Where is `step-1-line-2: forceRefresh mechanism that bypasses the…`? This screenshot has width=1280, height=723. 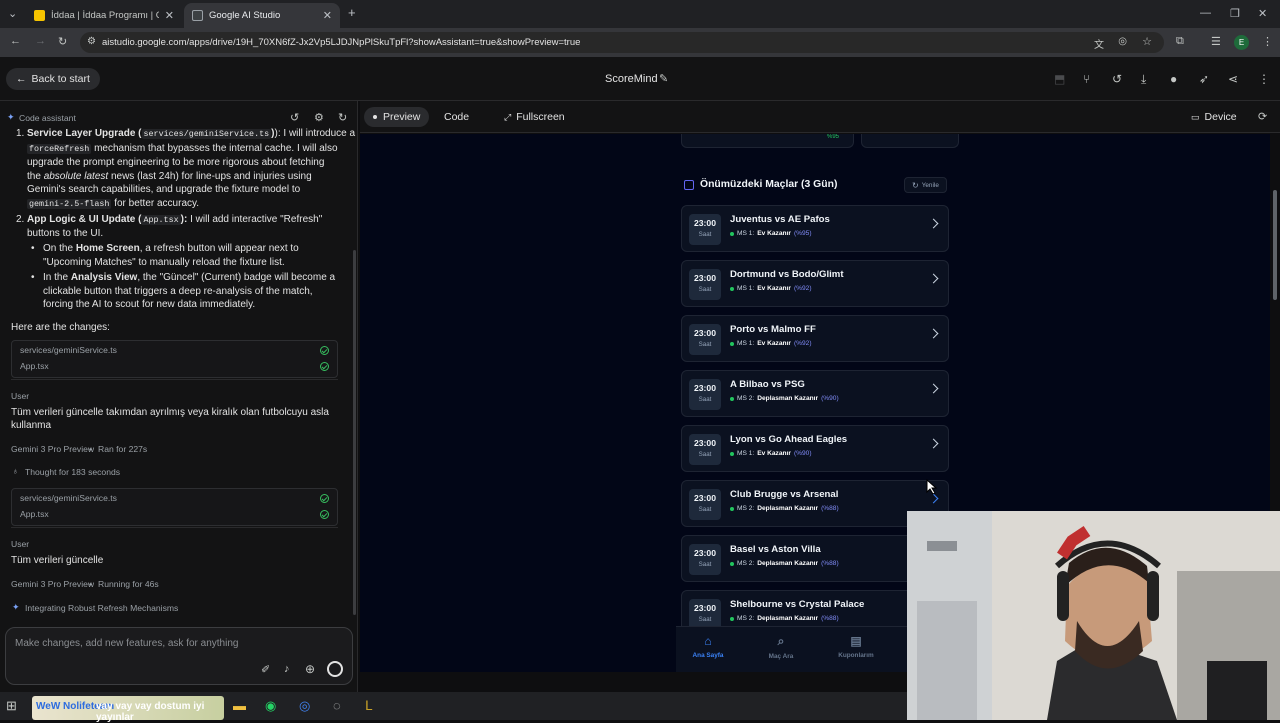
step-1-line-2: forceRefresh mechanism that bypasses the… is located at coordinates (182, 149).